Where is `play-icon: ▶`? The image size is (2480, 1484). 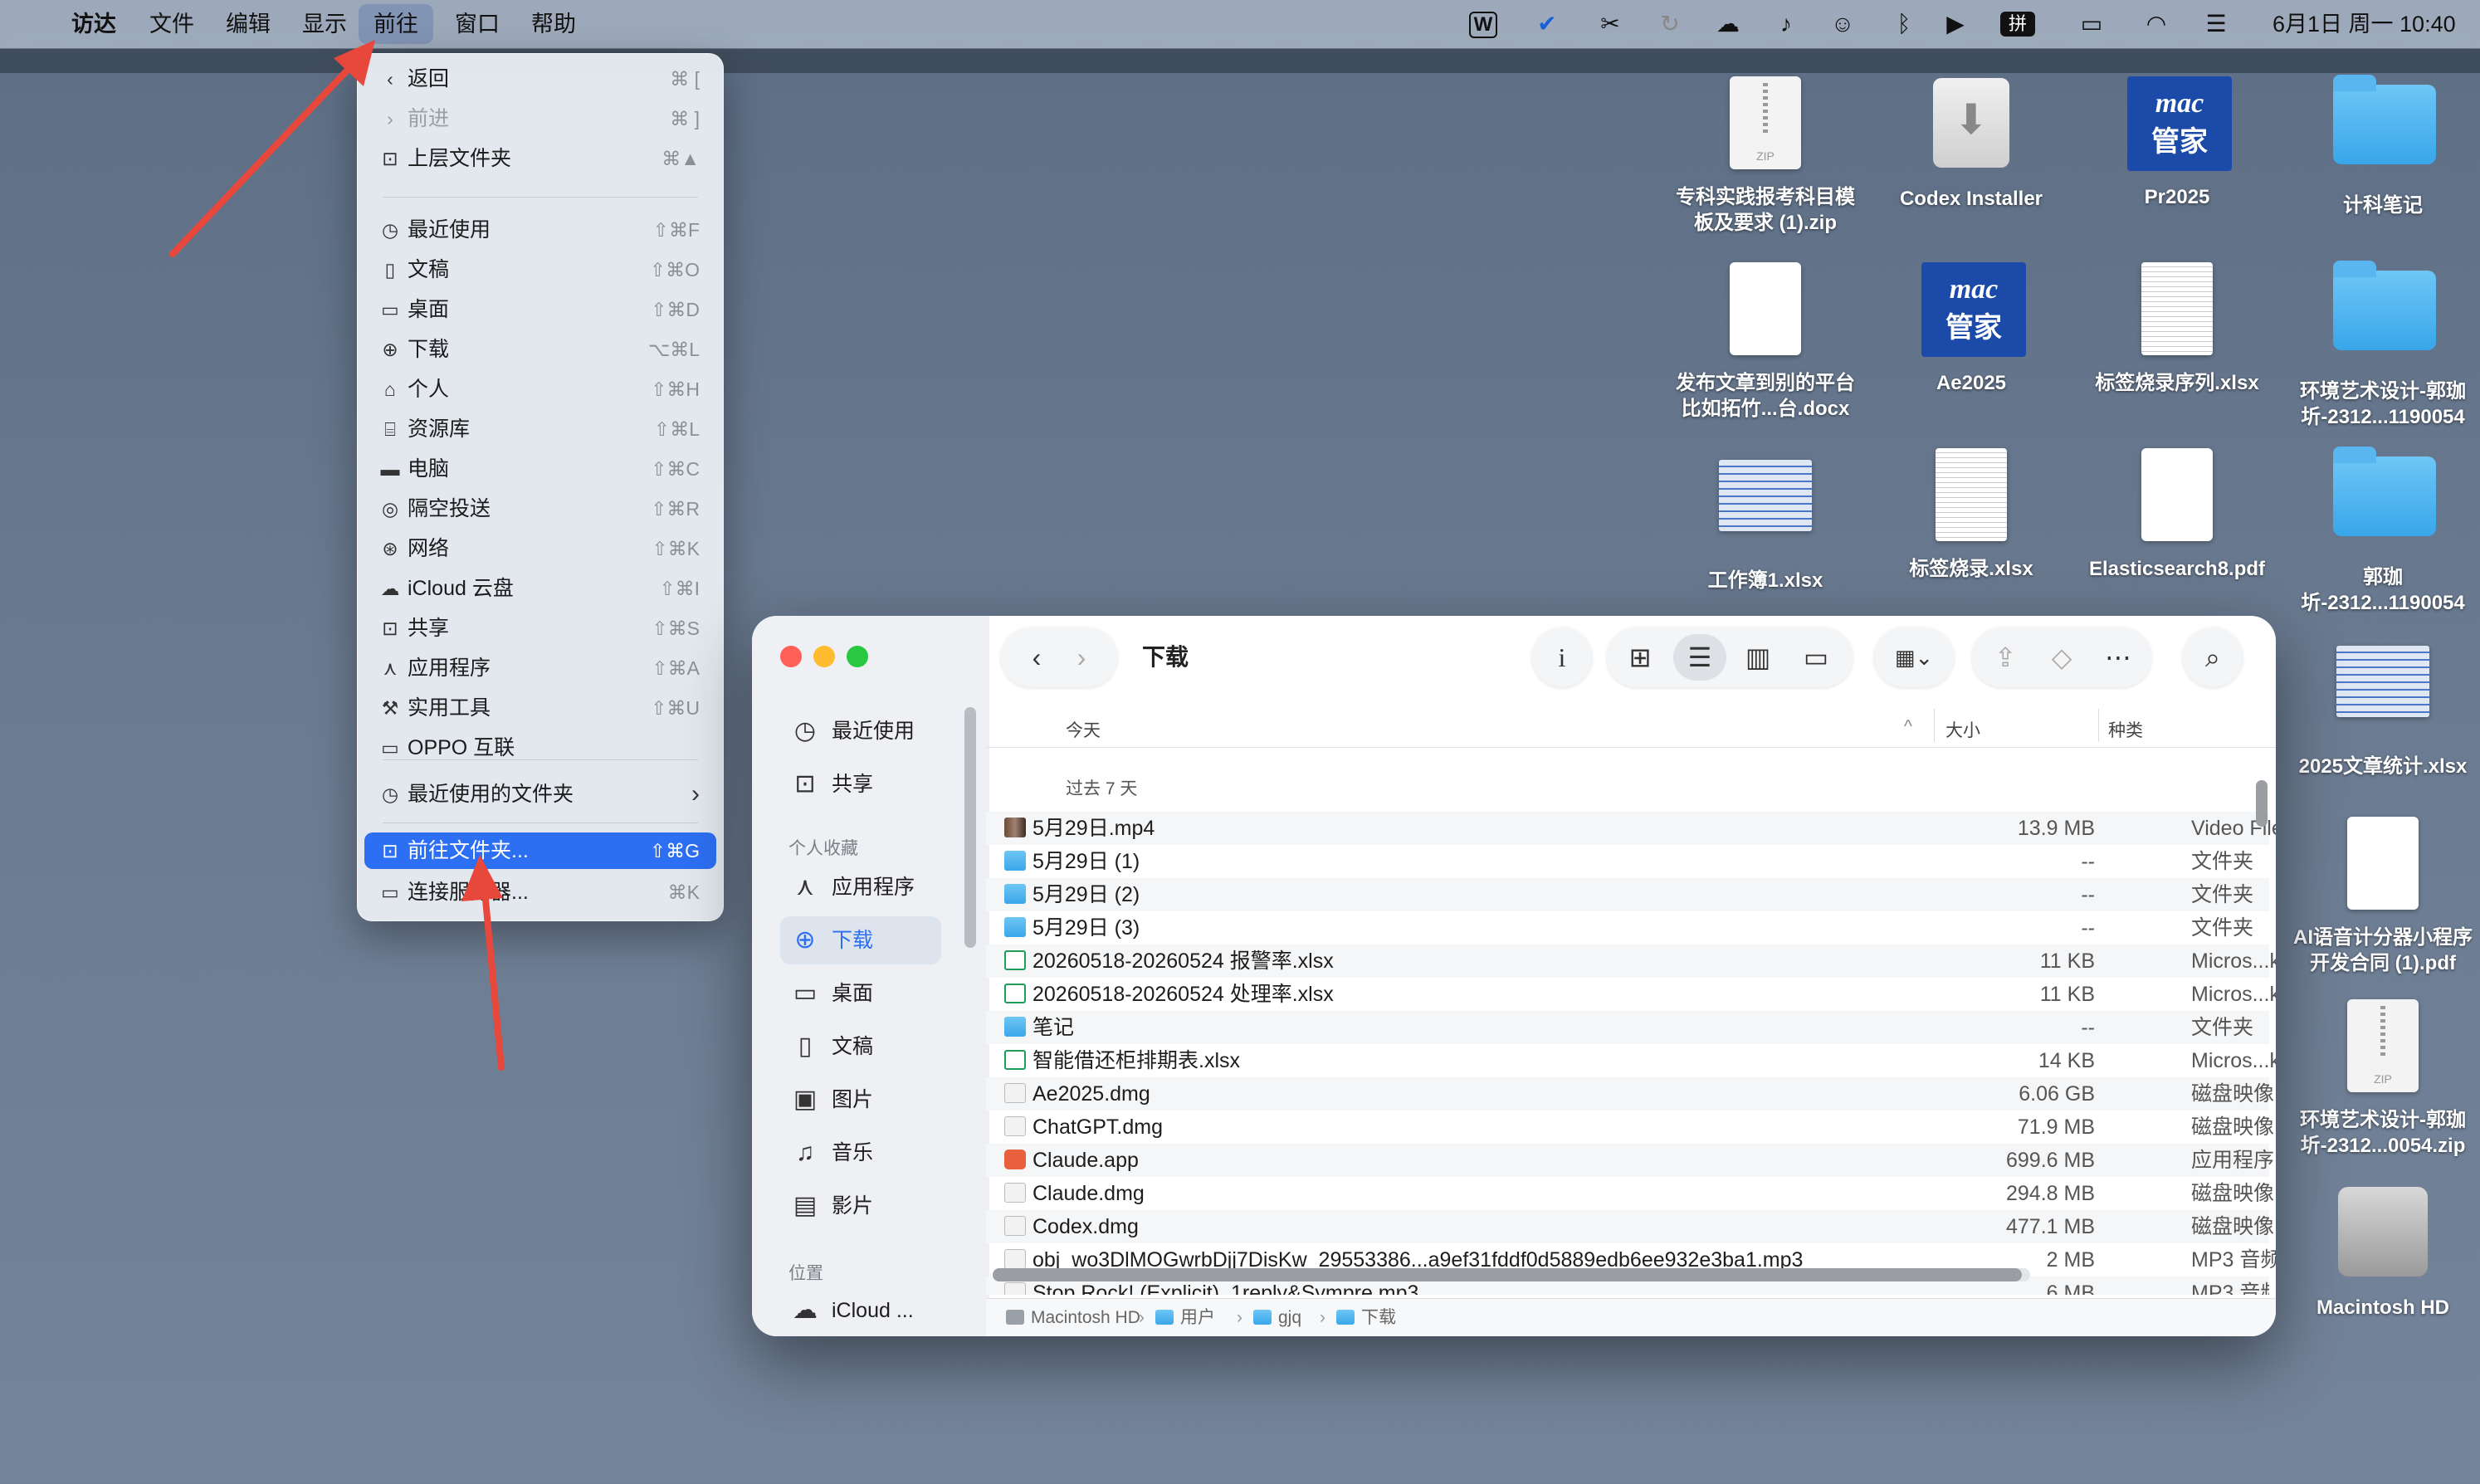
play-icon: ▶ is located at coordinates (1955, 24).